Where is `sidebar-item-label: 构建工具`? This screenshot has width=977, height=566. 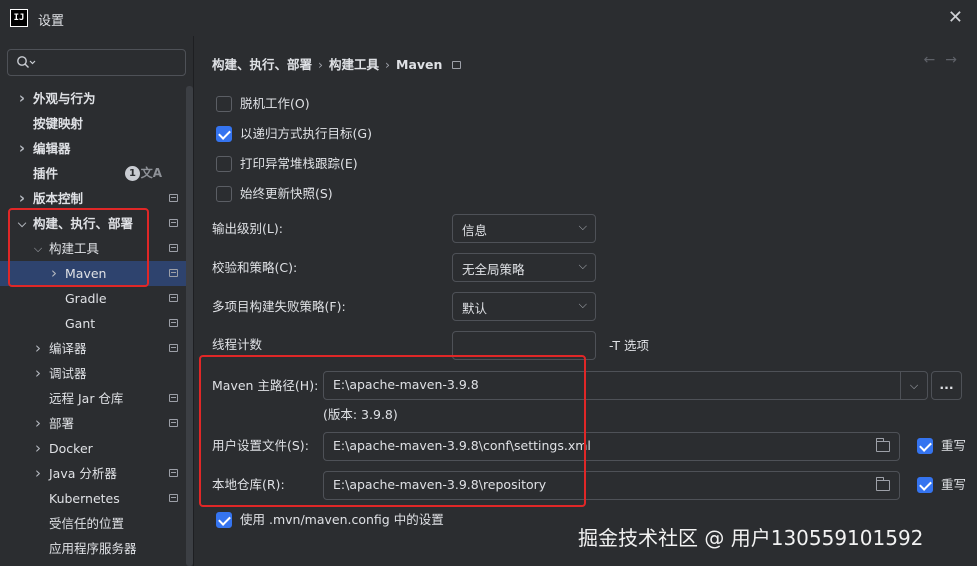 sidebar-item-label: 构建工具 is located at coordinates (74, 248).